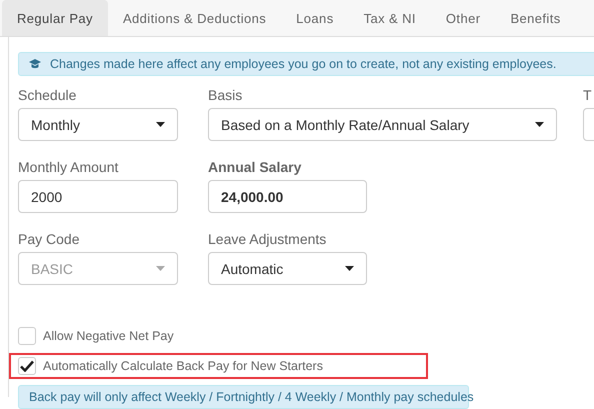 This screenshot has width=594, height=409. I want to click on tab: Tax & NI, so click(389, 18).